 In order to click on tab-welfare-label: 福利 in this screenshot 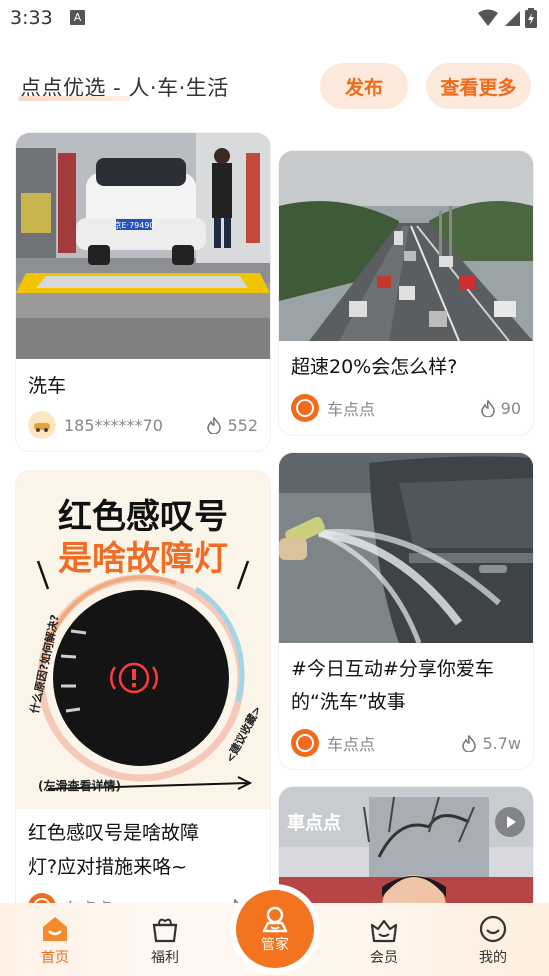, I will do `click(165, 958)`.